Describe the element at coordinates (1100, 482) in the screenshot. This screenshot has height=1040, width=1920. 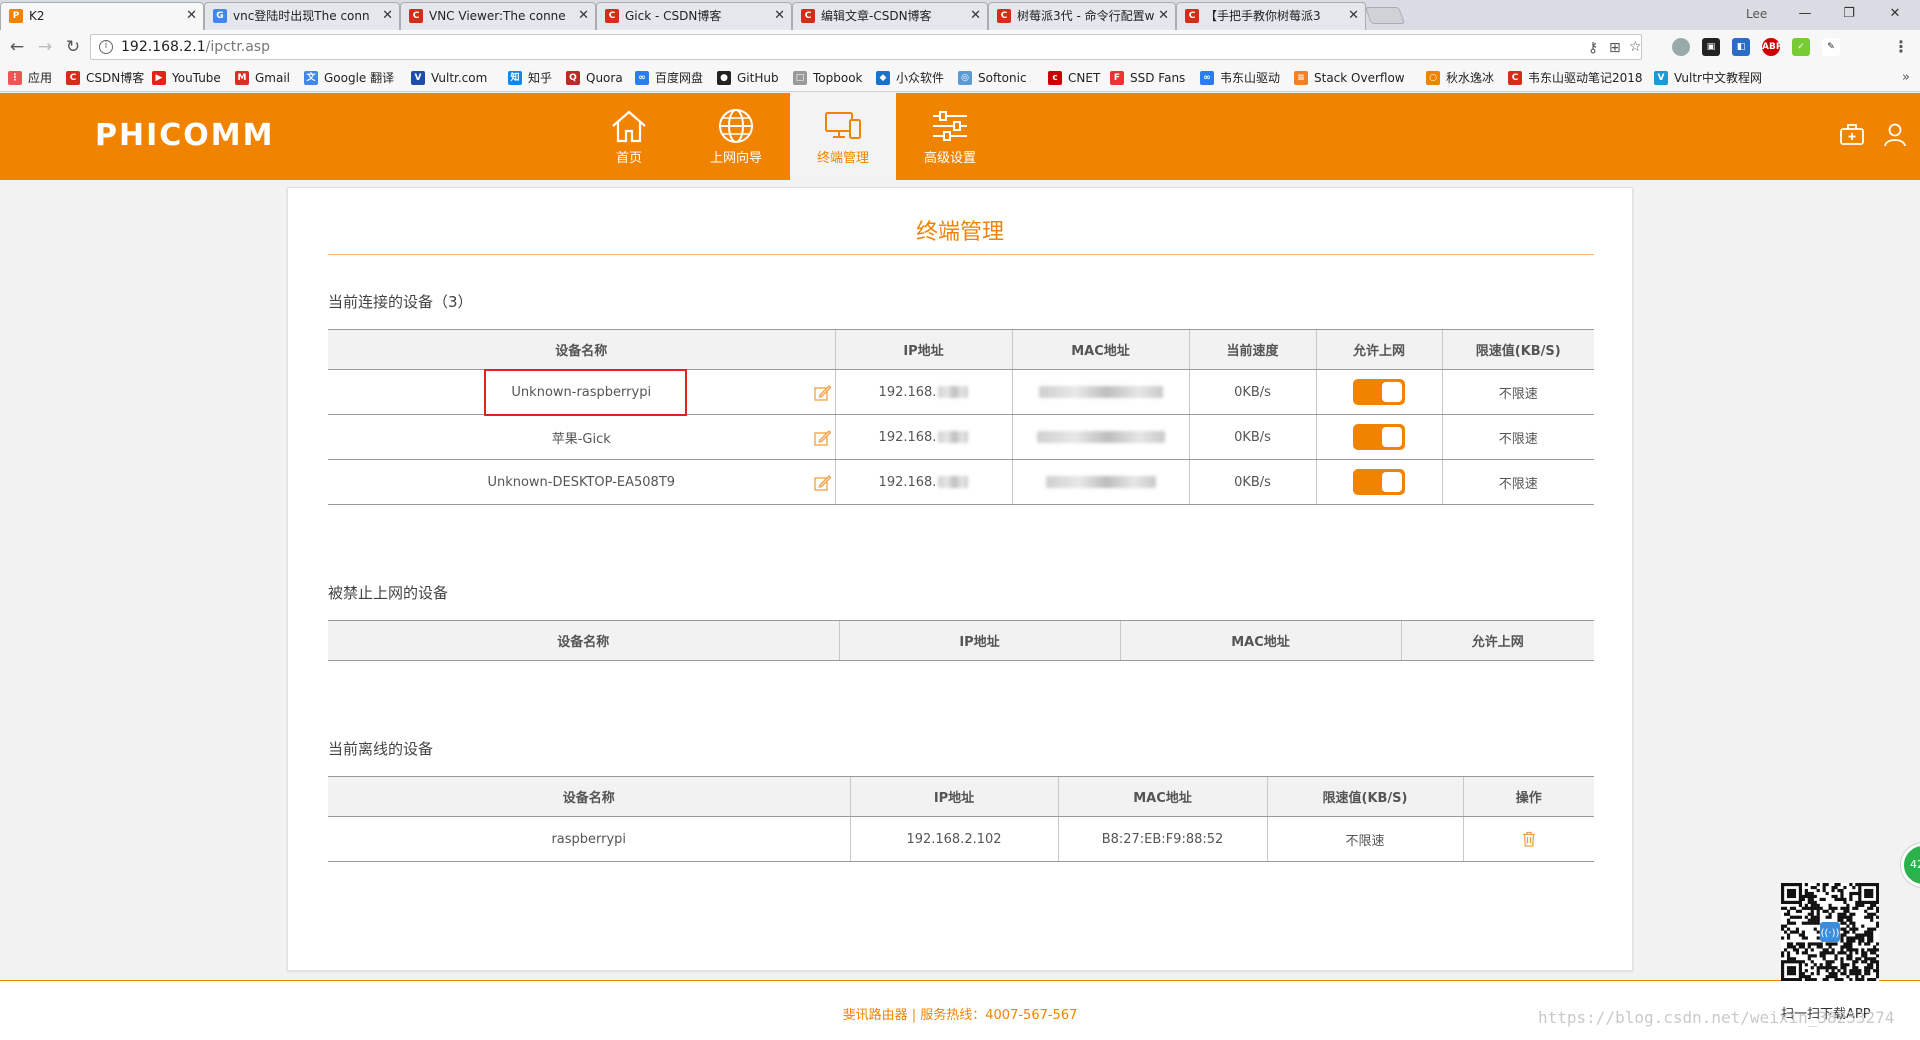
I see `redacted-mac` at that location.